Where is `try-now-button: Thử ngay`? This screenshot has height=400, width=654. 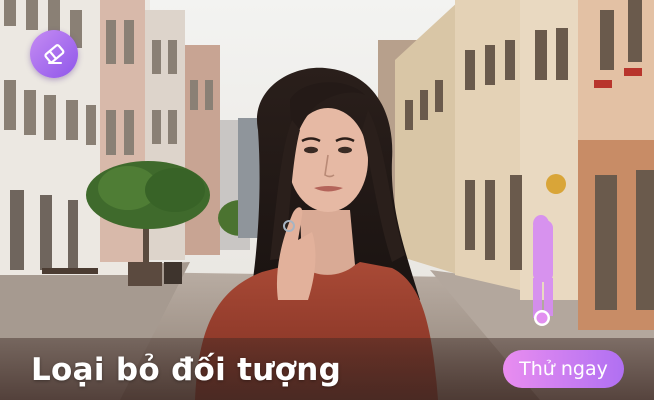 try-now-button: Thử ngay is located at coordinates (563, 369).